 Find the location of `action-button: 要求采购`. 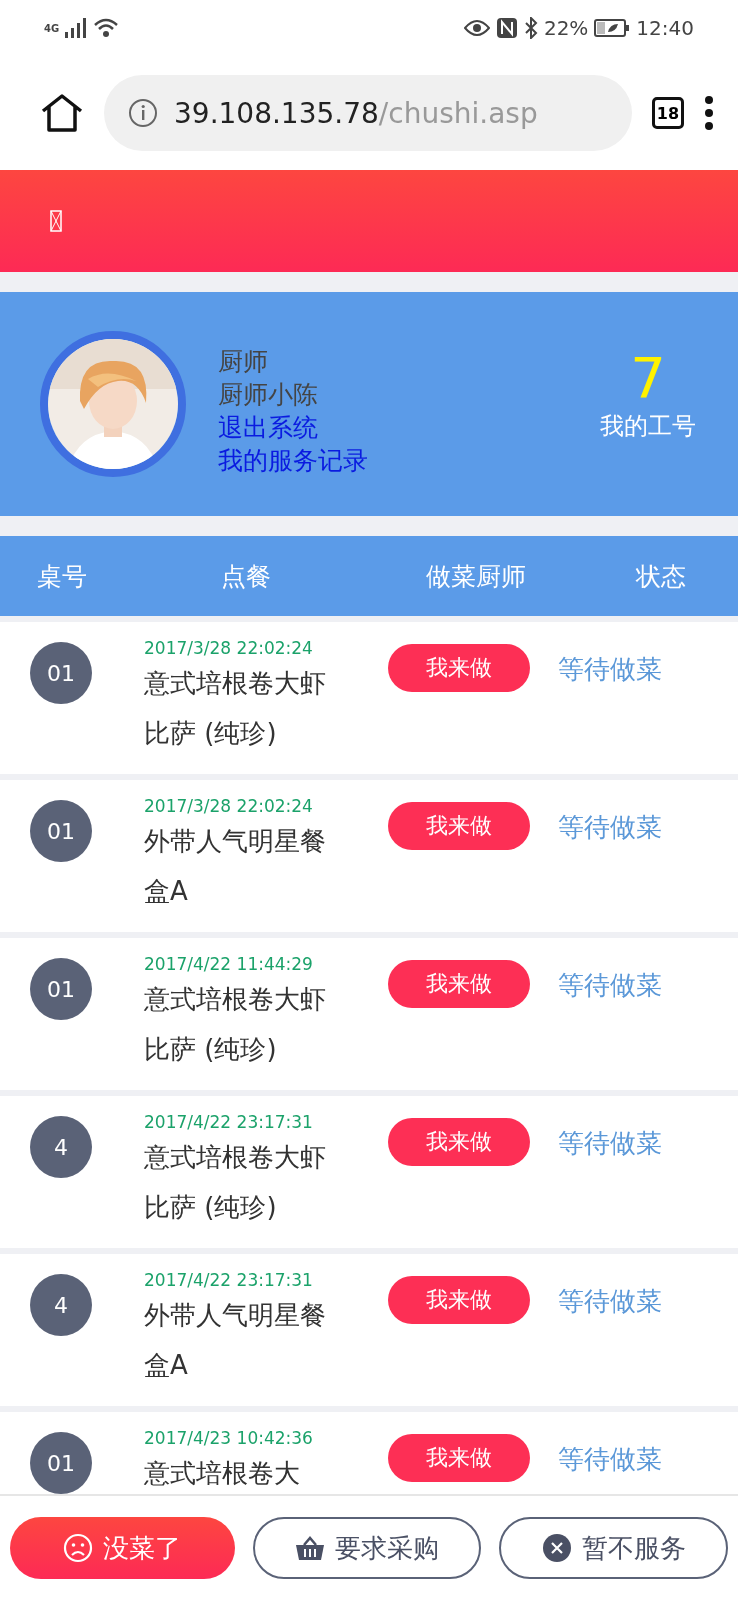

action-button: 要求采购 is located at coordinates (367, 1548).